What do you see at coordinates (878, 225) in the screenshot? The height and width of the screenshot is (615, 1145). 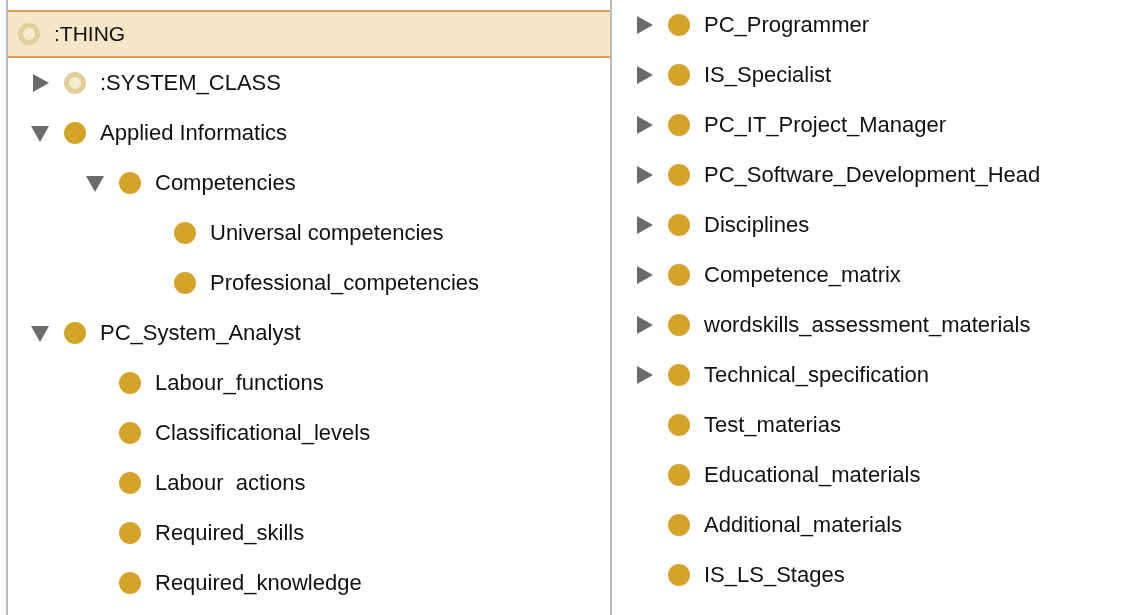 I see `tree-item: Disciplines` at bounding box center [878, 225].